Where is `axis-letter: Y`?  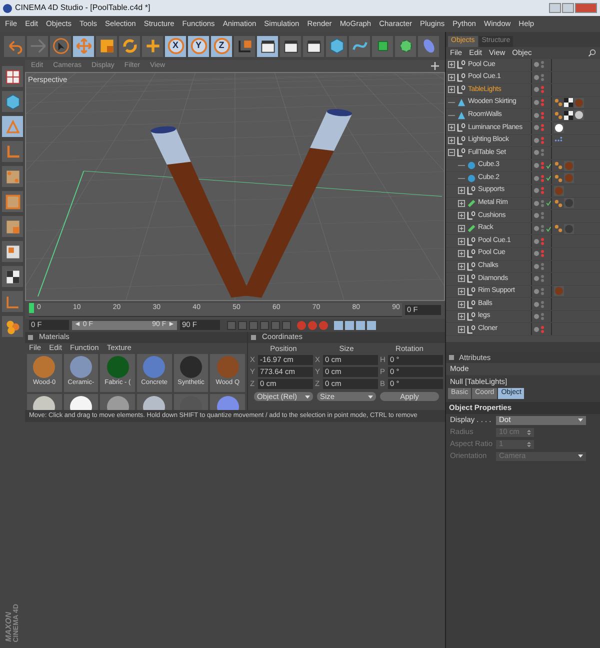 axis-letter: Y is located at coordinates (198, 45).